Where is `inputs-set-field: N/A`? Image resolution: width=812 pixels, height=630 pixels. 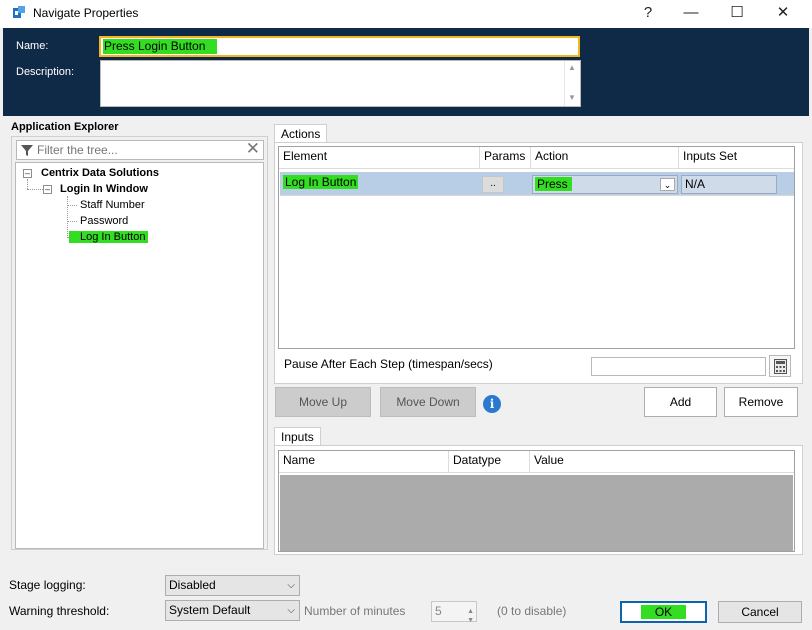 inputs-set-field: N/A is located at coordinates (729, 184).